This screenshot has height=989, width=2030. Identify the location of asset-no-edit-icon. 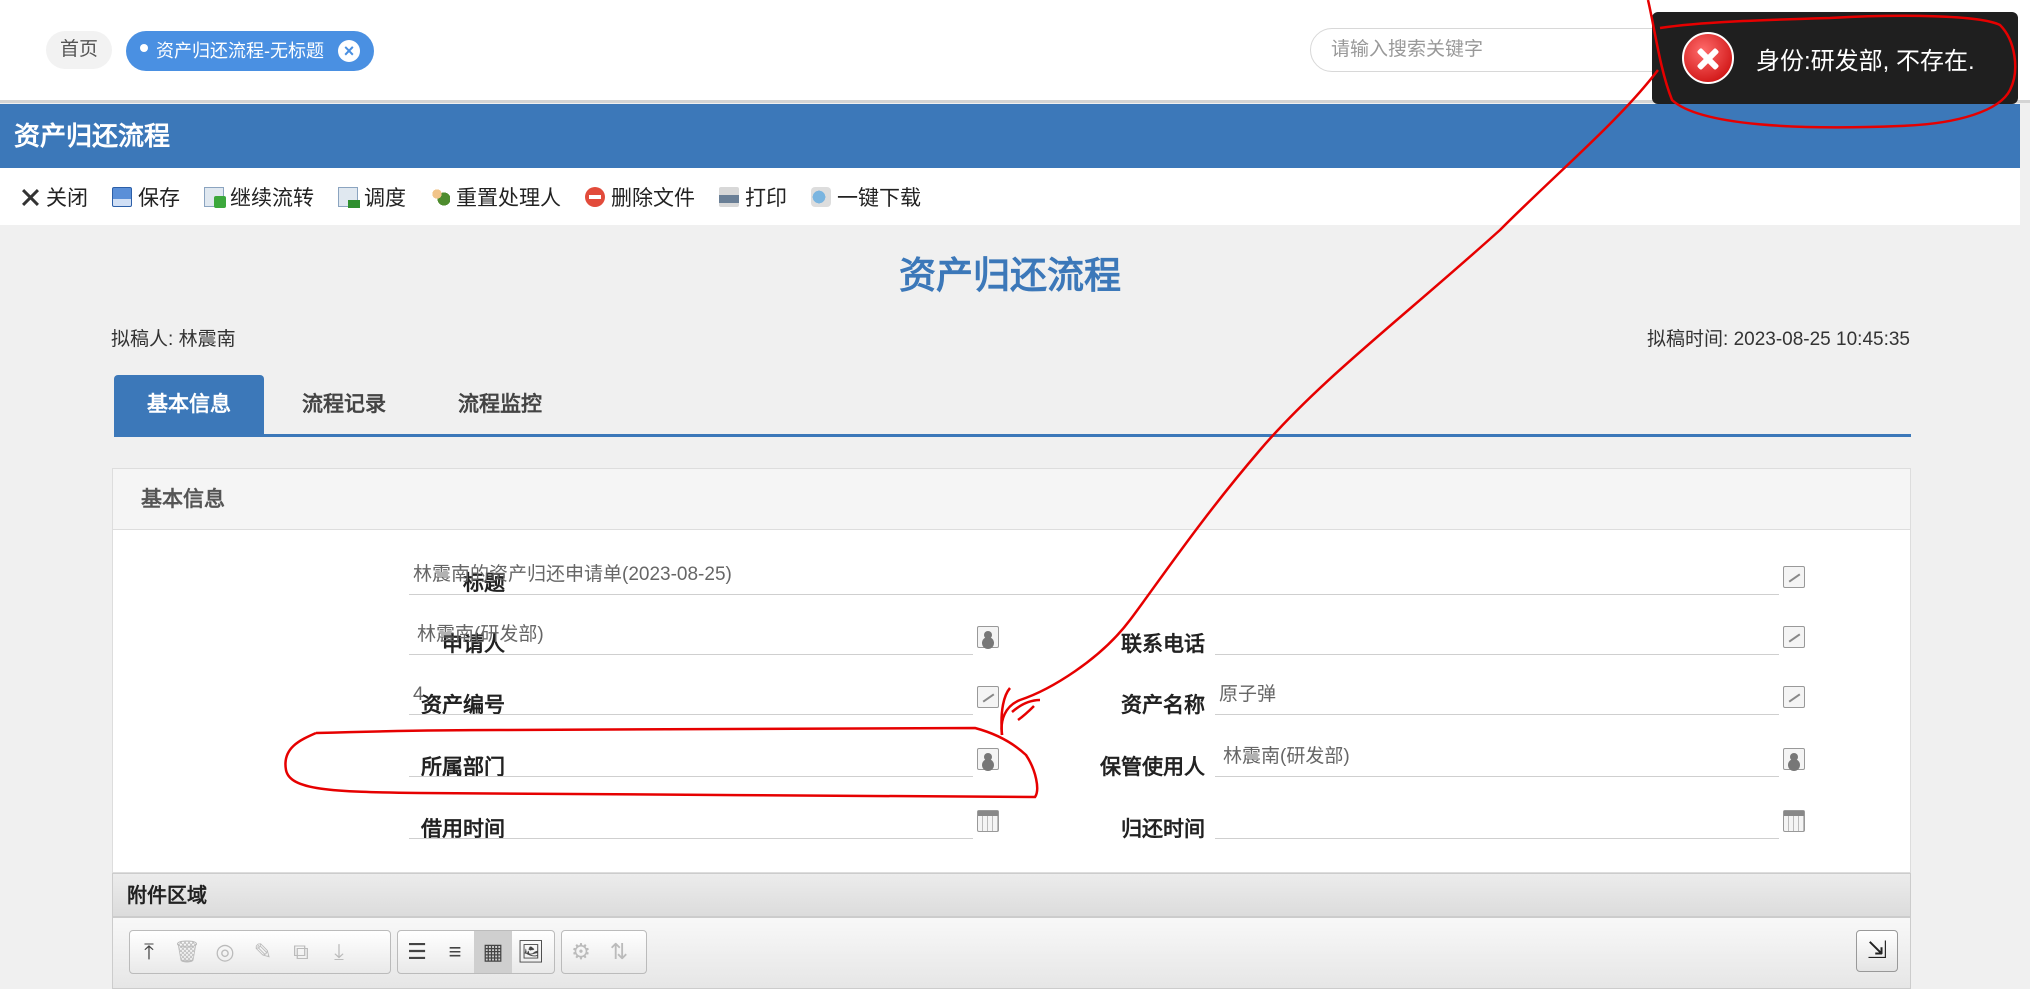
(988, 697).